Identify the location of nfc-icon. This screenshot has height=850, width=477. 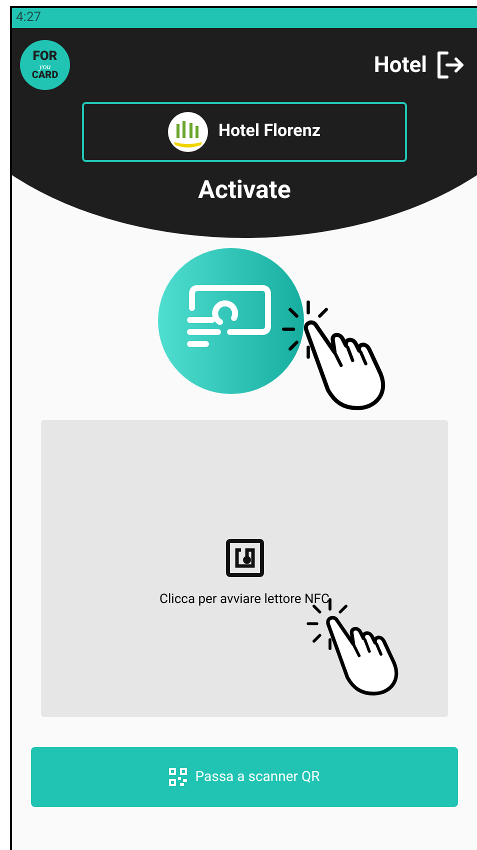
(244, 558).